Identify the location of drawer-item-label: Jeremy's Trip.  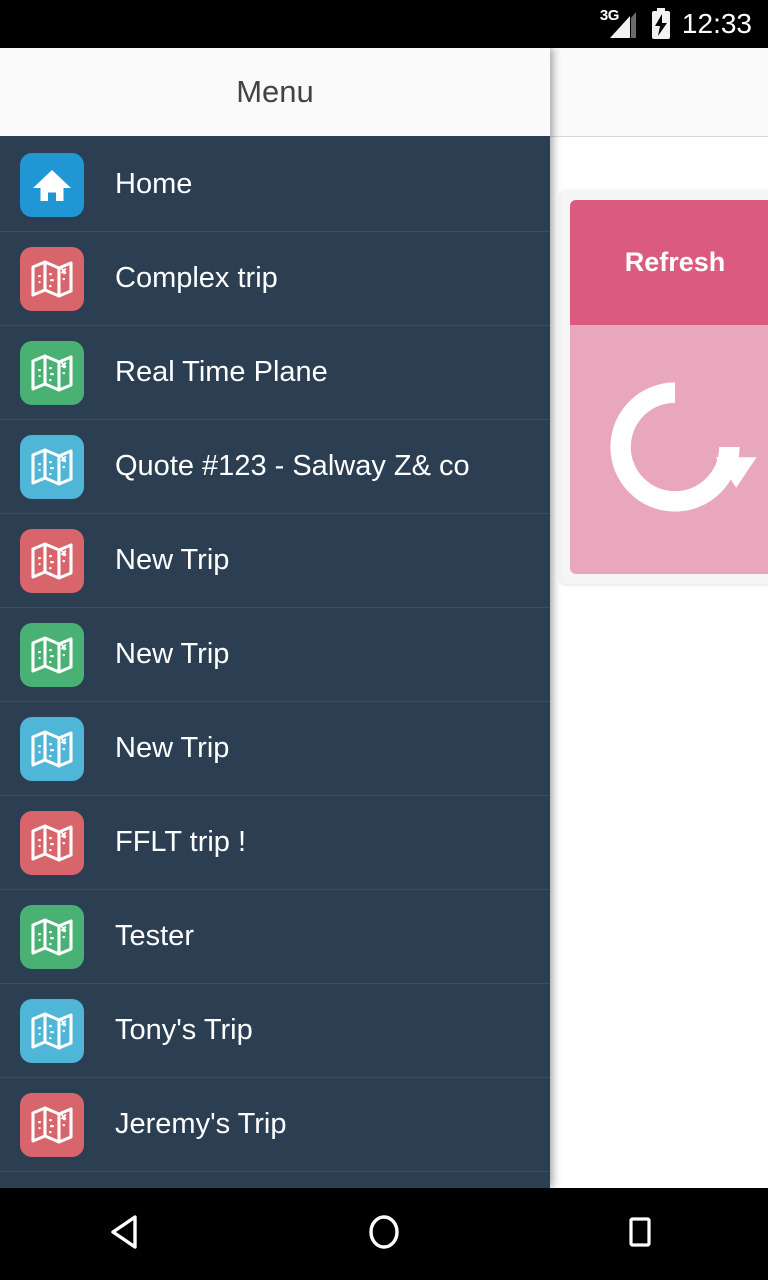
(201, 1124).